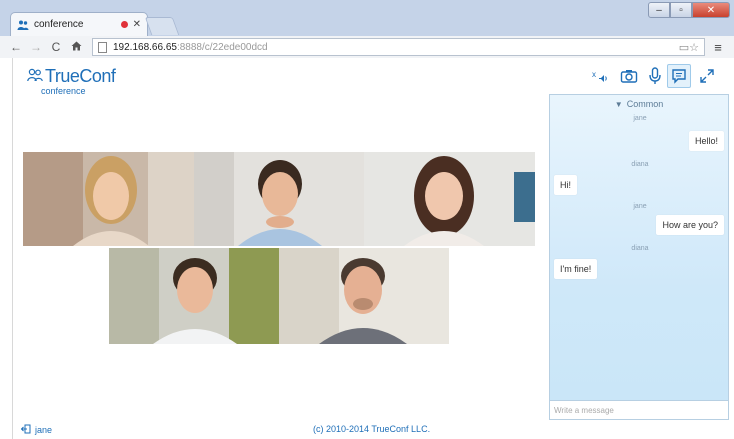  What do you see at coordinates (681, 10) in the screenshot?
I see `maximize-button: ▫` at bounding box center [681, 10].